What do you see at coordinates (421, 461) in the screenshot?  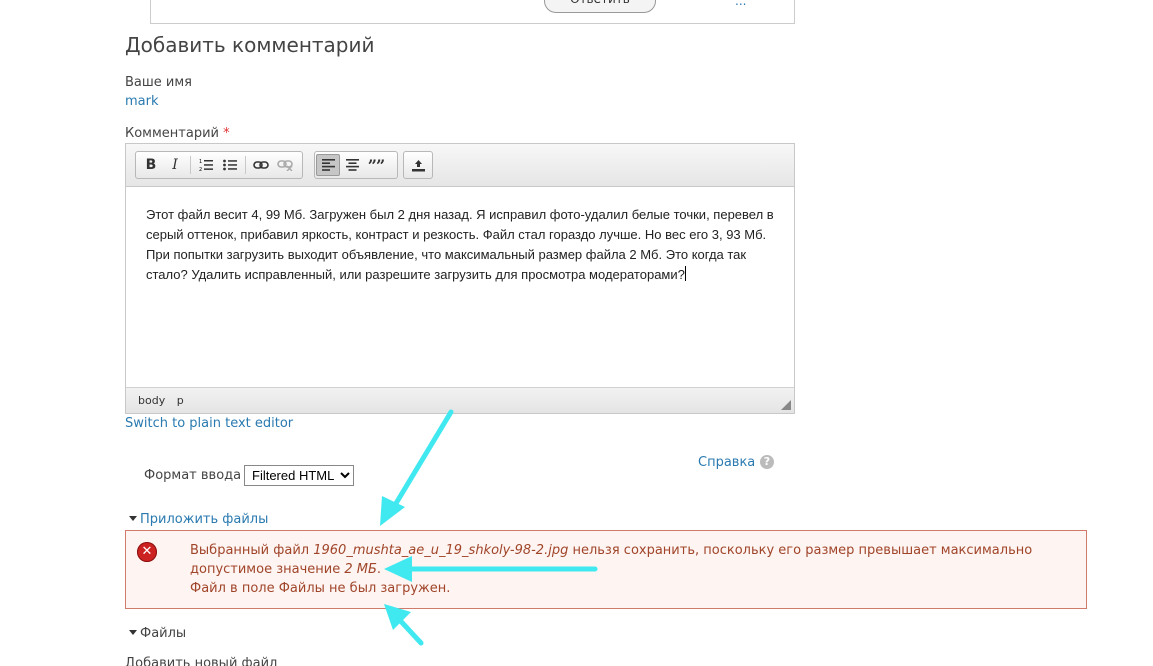 I see `arrow-to-attach-files` at bounding box center [421, 461].